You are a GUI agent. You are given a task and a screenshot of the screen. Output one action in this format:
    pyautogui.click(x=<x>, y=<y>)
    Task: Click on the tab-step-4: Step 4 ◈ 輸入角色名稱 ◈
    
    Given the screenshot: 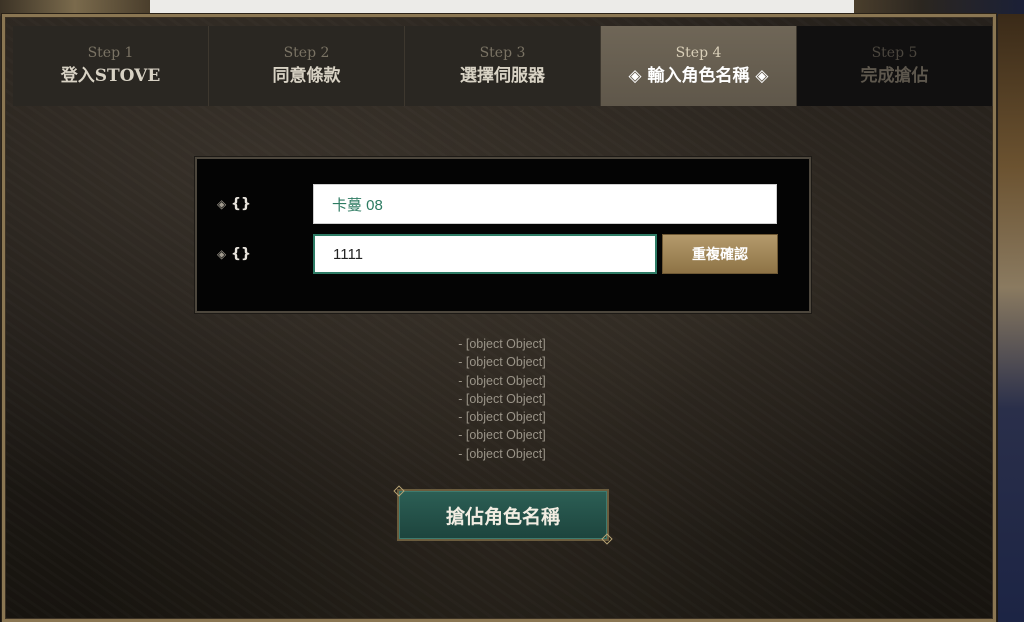 What is the action you would take?
    pyautogui.click(x=699, y=66)
    